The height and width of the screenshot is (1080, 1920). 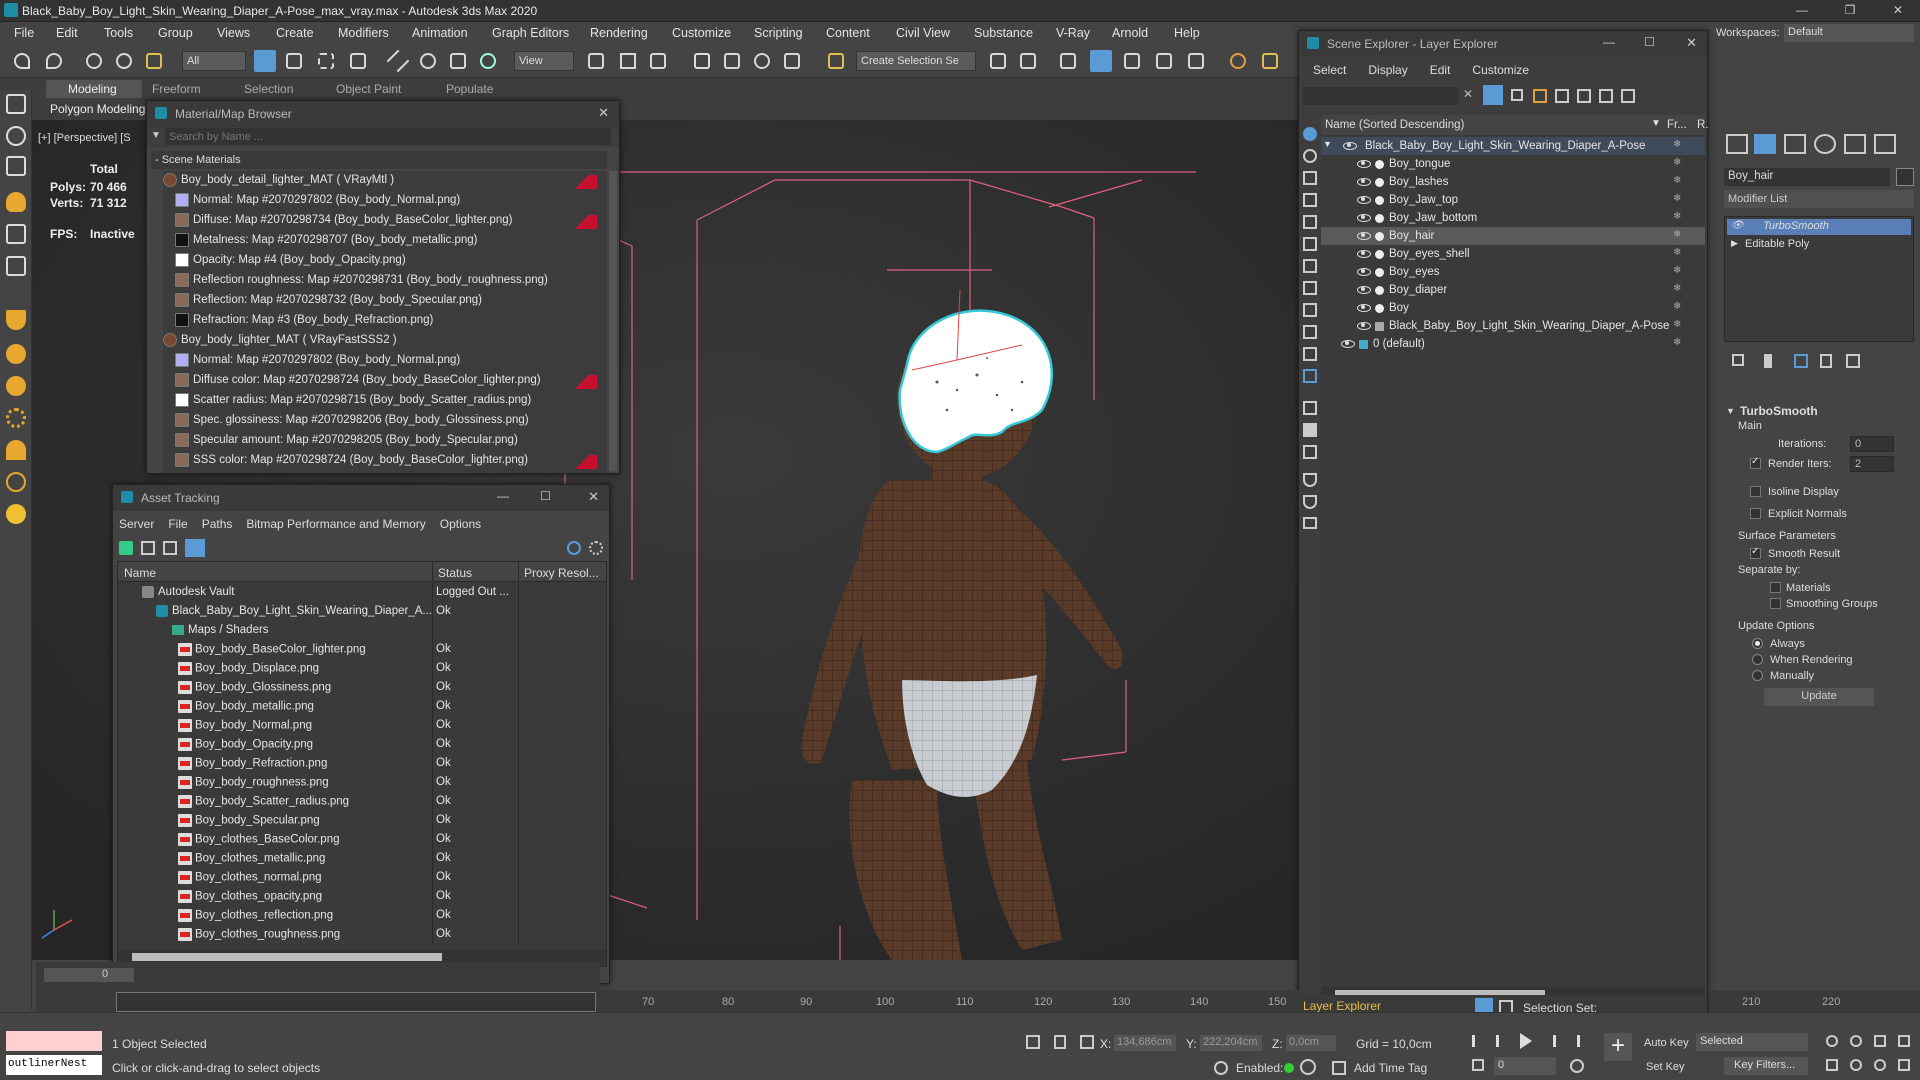 I want to click on se-filter-funnel2-icon, so click(x=1310, y=502).